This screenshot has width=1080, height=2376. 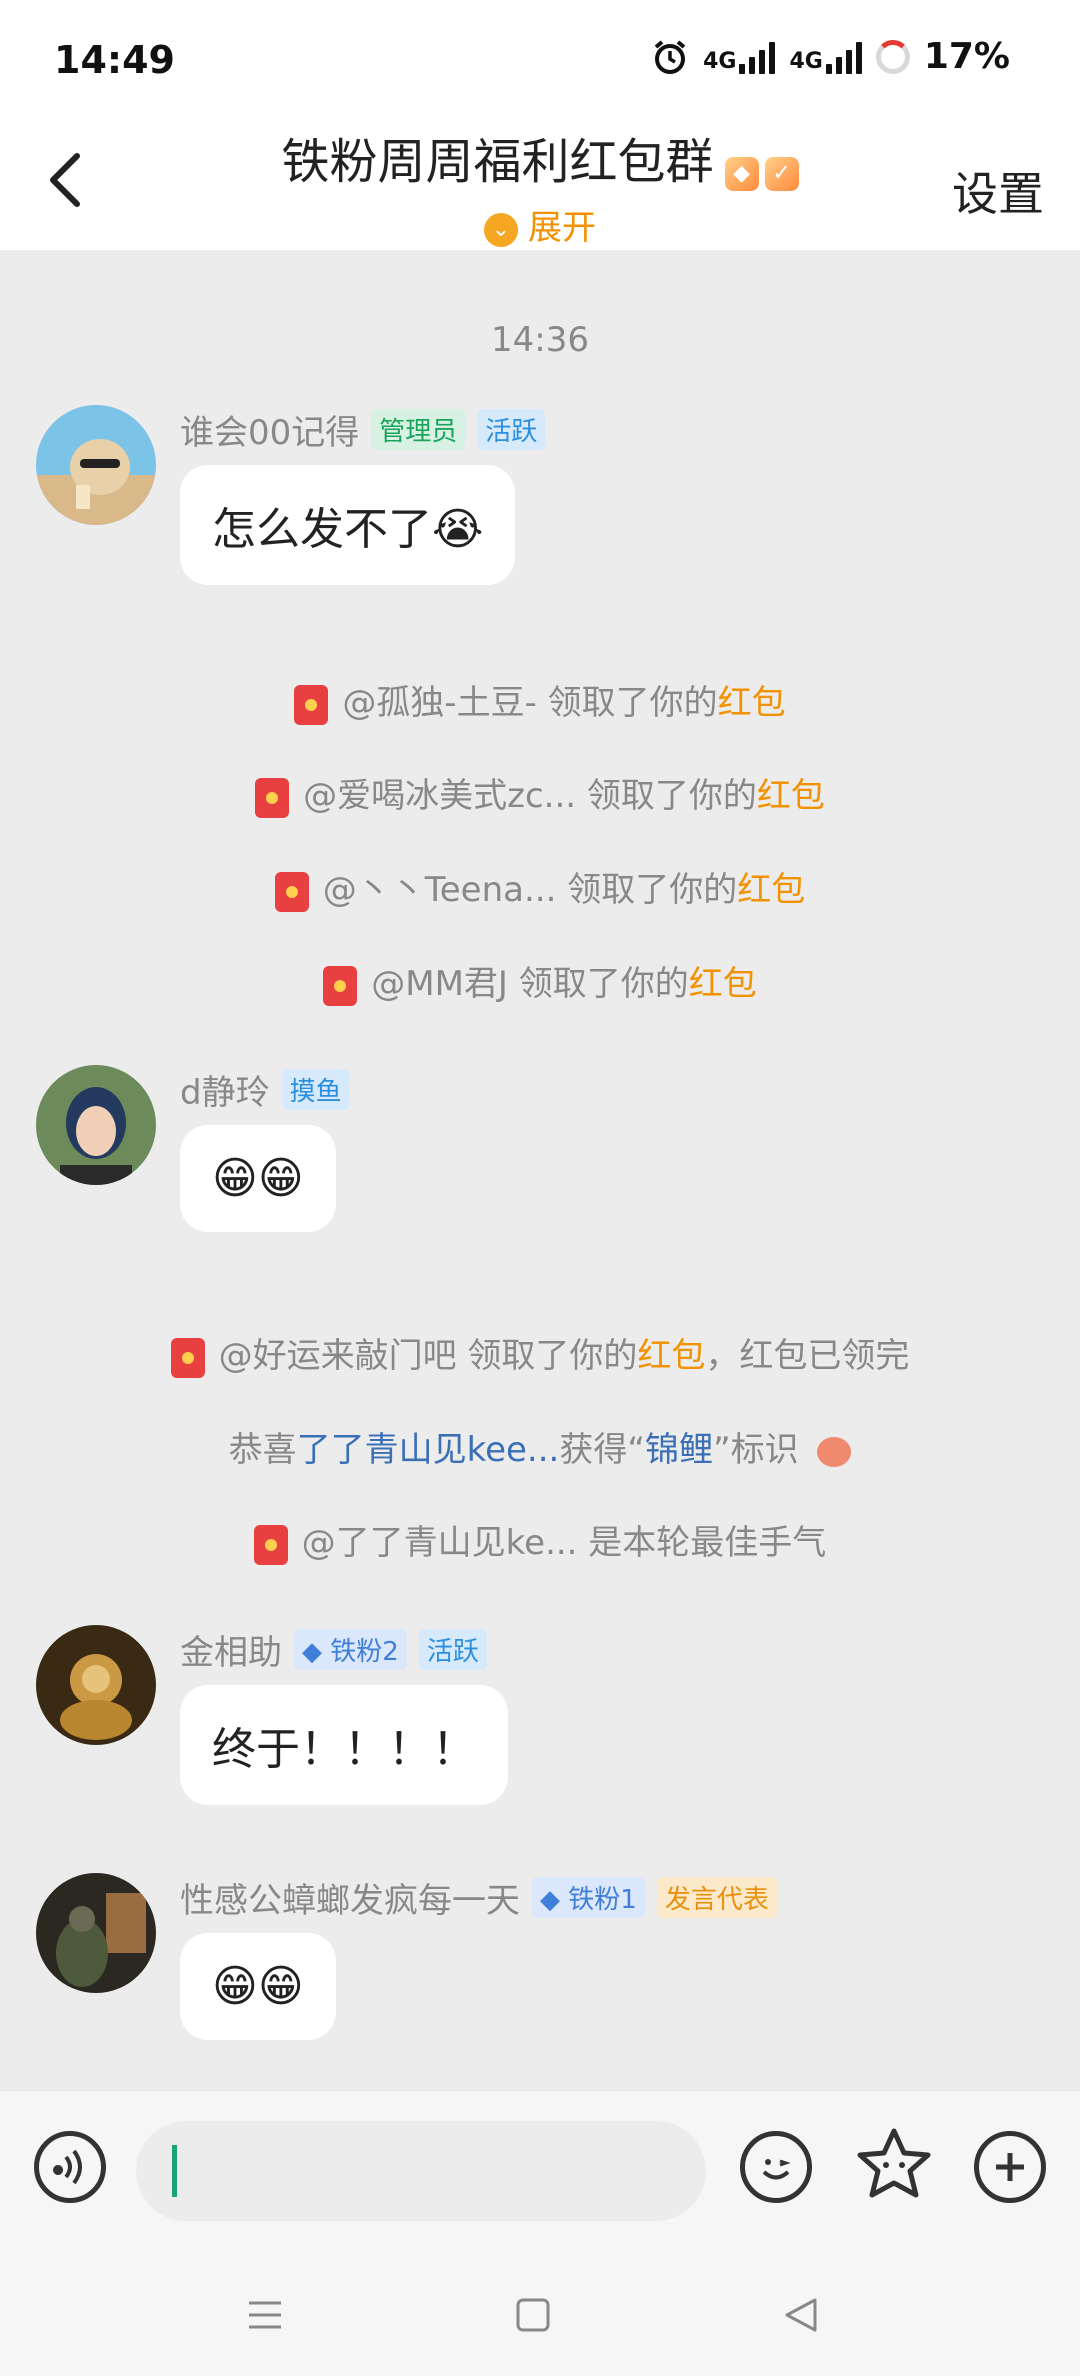 I want to click on message-bubble: 怎么发不了😭, so click(x=348, y=525).